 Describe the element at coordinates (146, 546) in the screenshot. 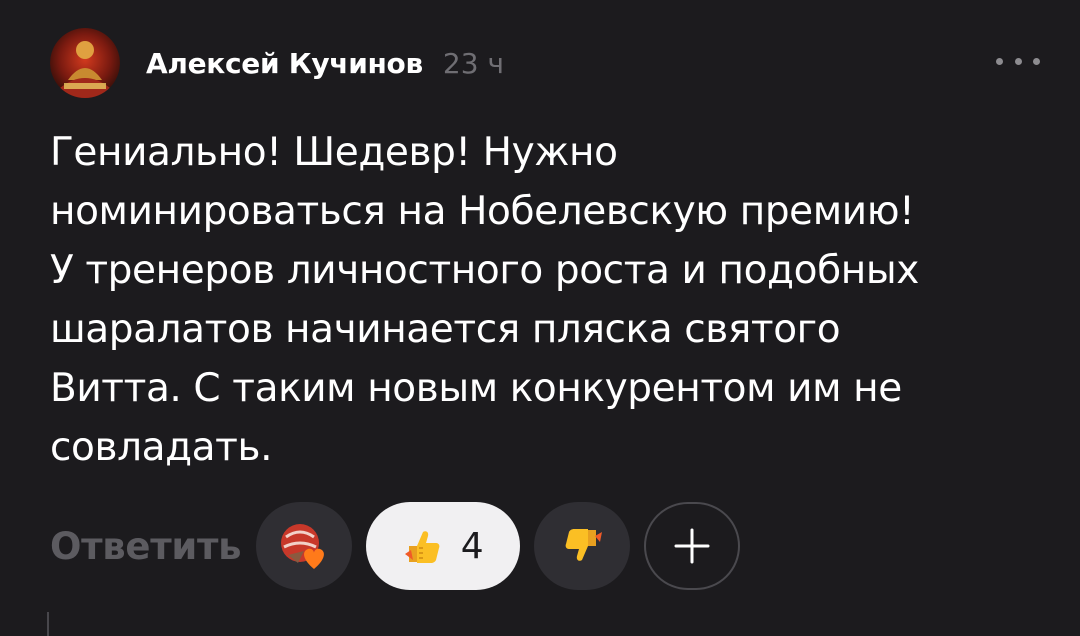

I see `reply-button: Ответить` at that location.